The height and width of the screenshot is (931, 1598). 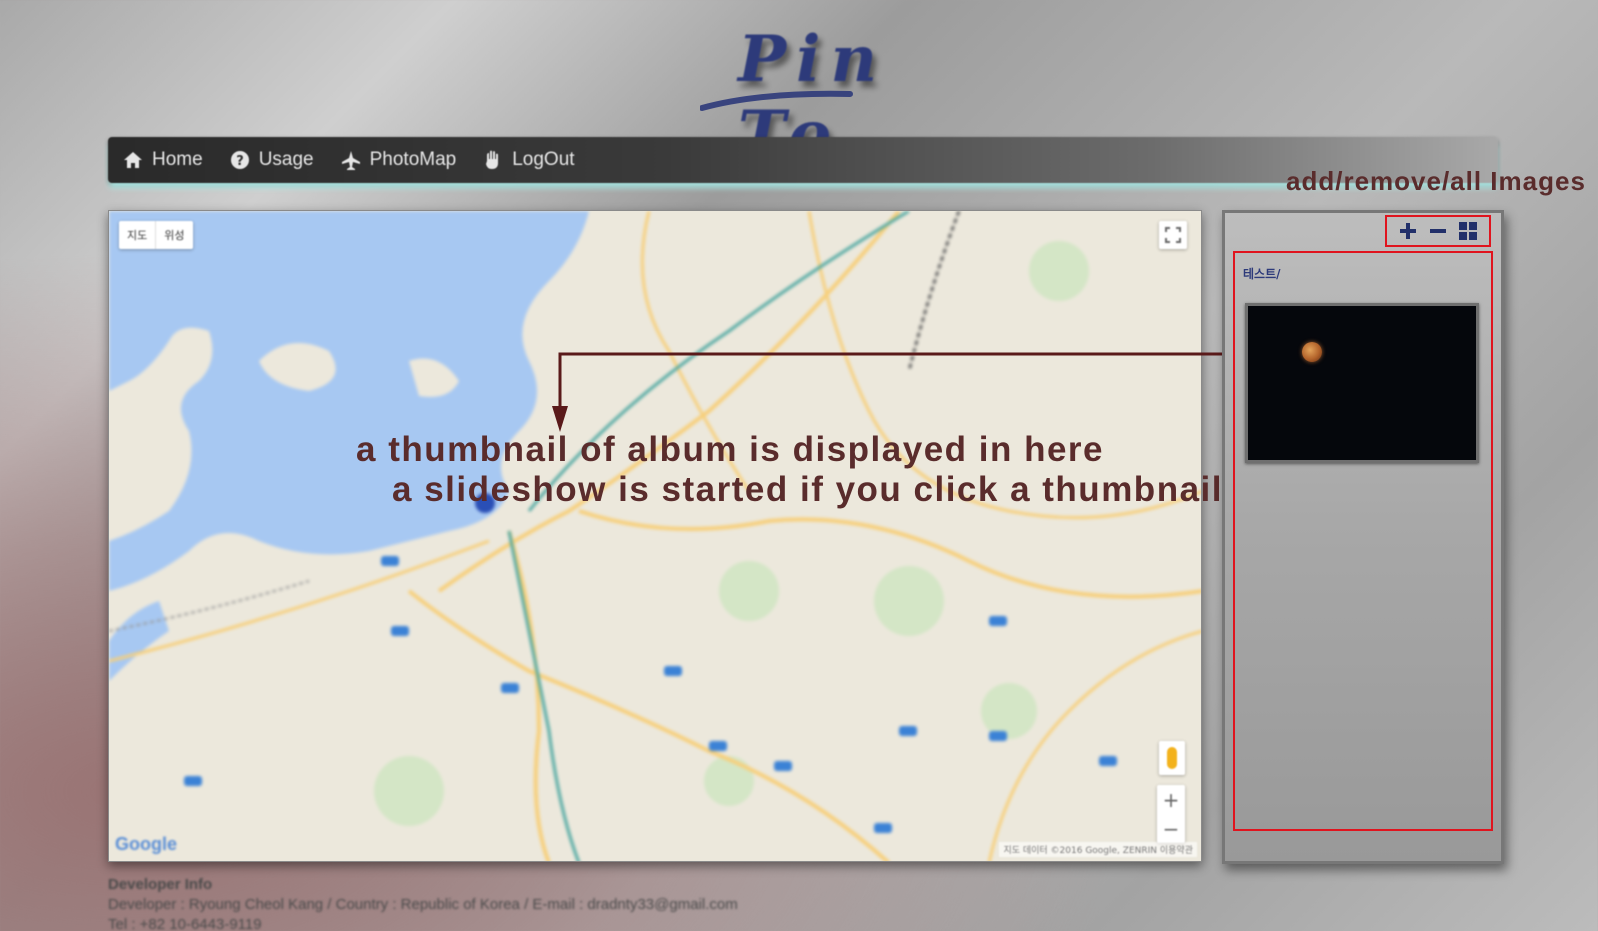 I want to click on footer-line2: Tel : +82 10-6443-9119, so click(x=185, y=923).